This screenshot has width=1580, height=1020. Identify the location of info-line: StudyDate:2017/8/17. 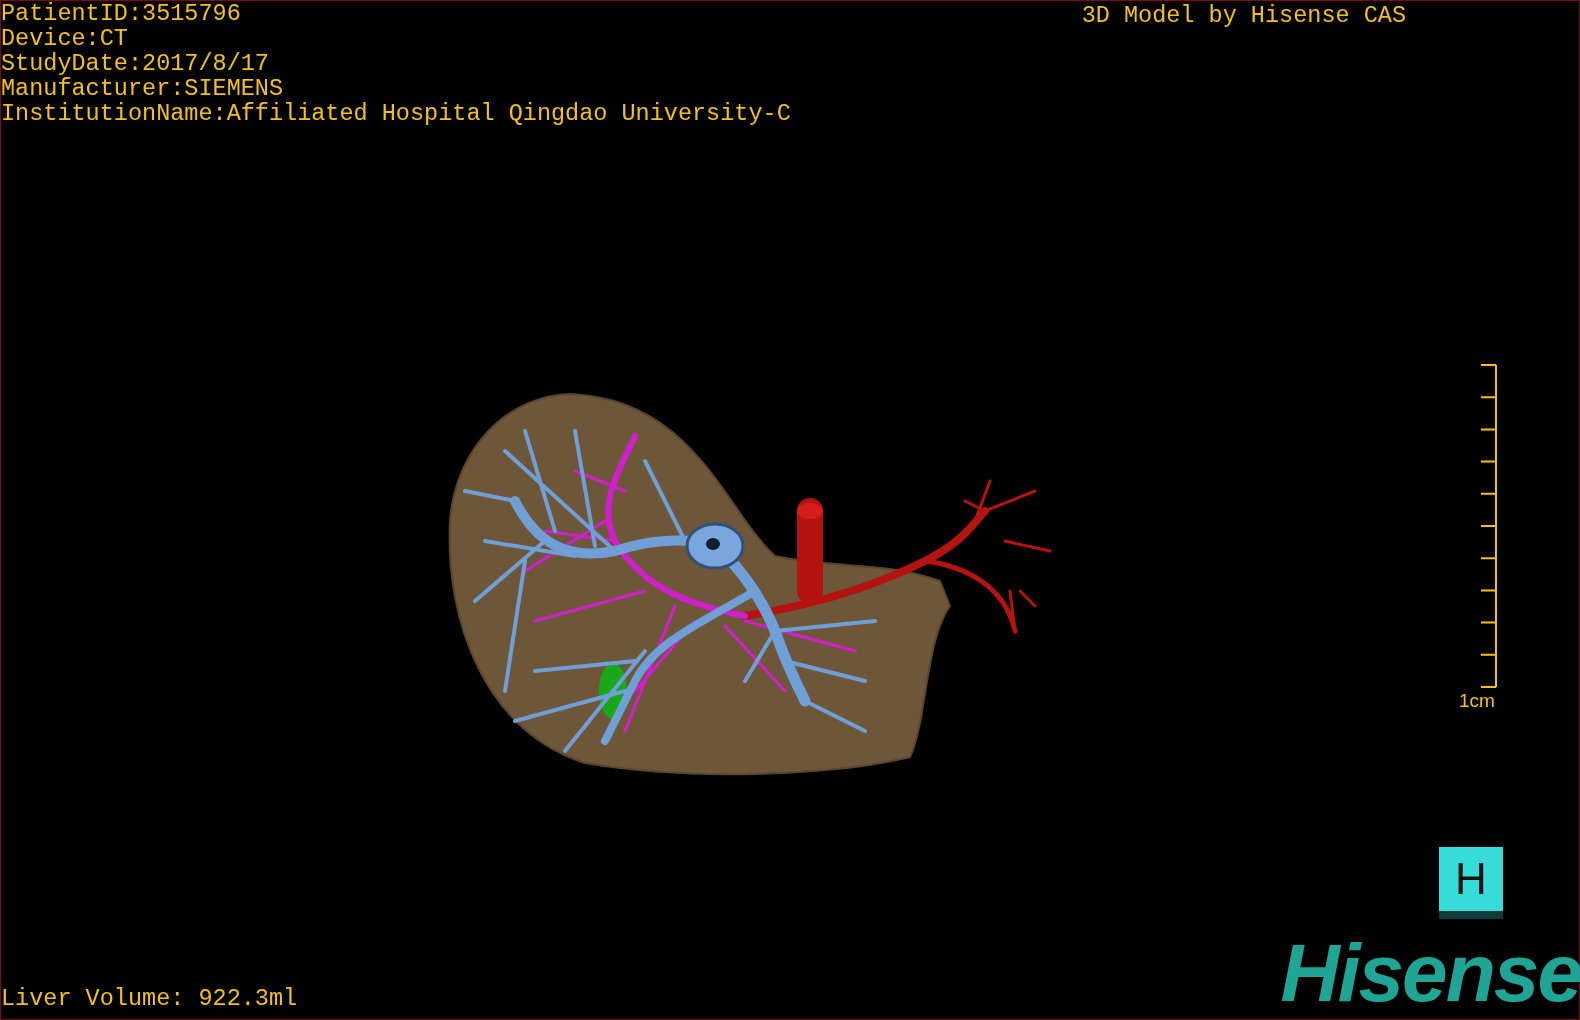
(135, 63).